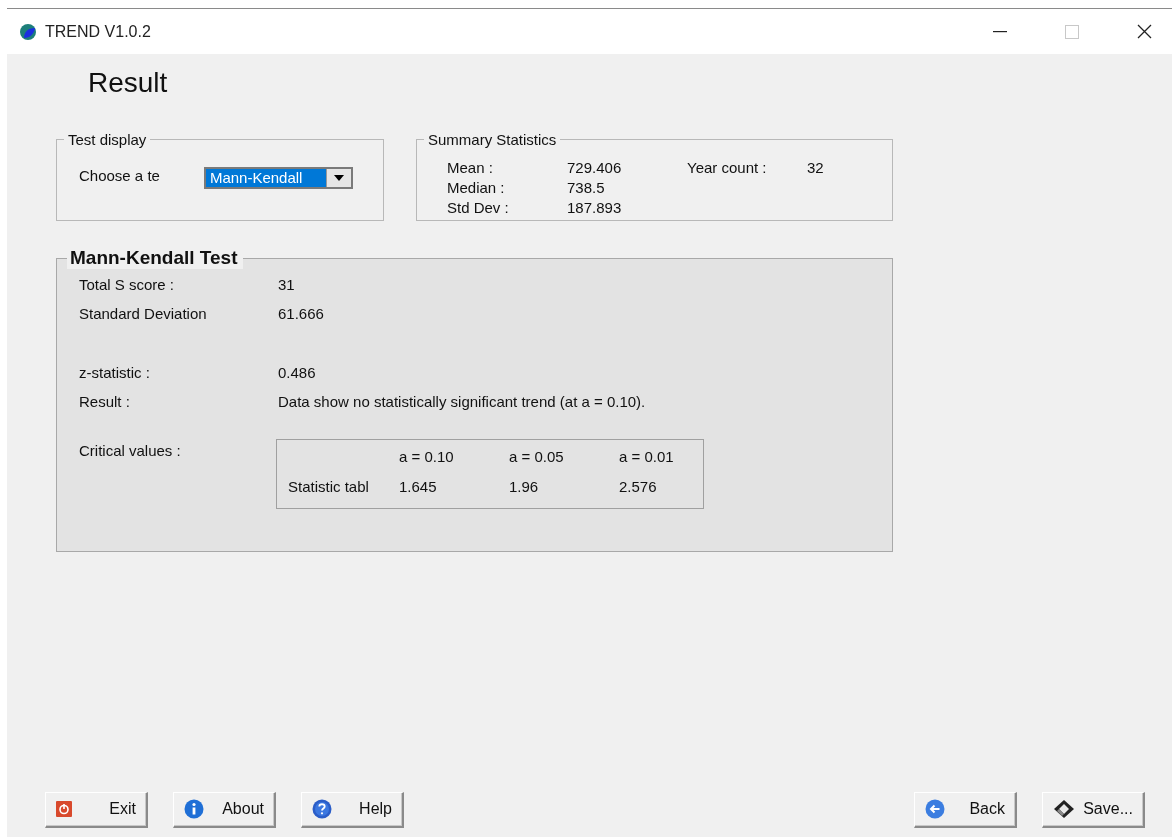  What do you see at coordinates (130, 451) in the screenshot?
I see `result-label: Critical values :` at bounding box center [130, 451].